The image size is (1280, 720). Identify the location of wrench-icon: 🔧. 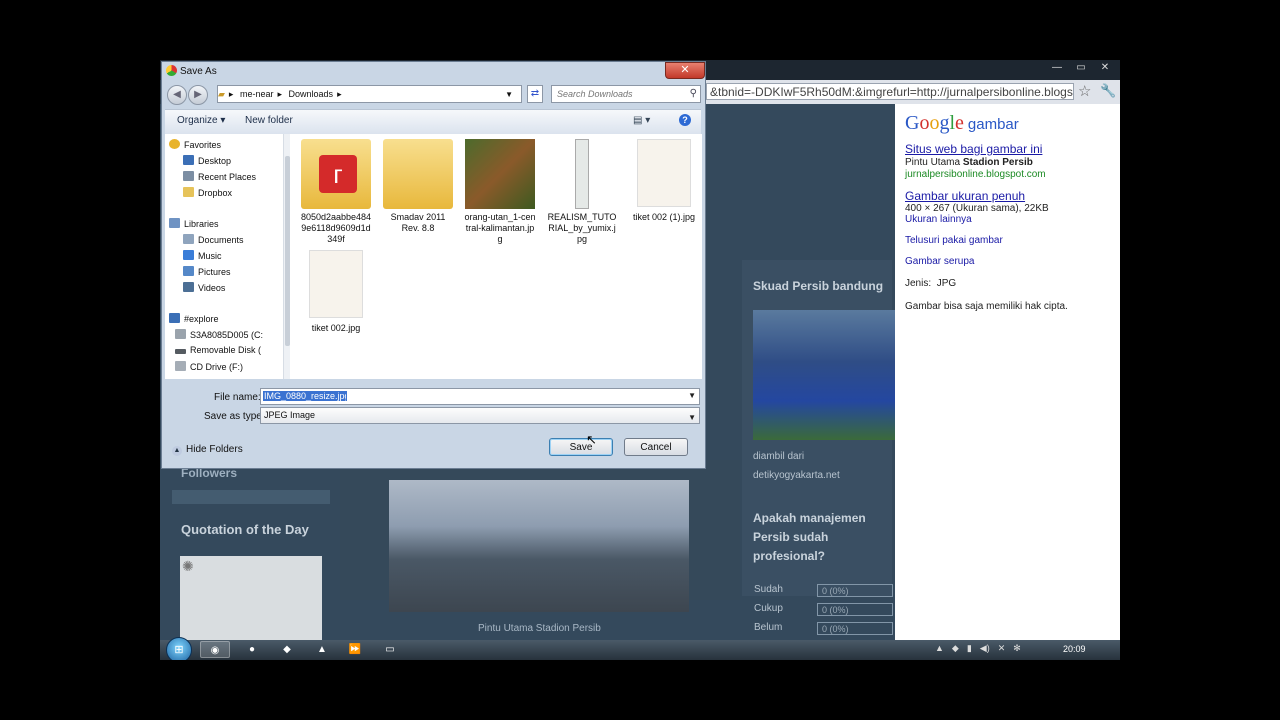
(1108, 91).